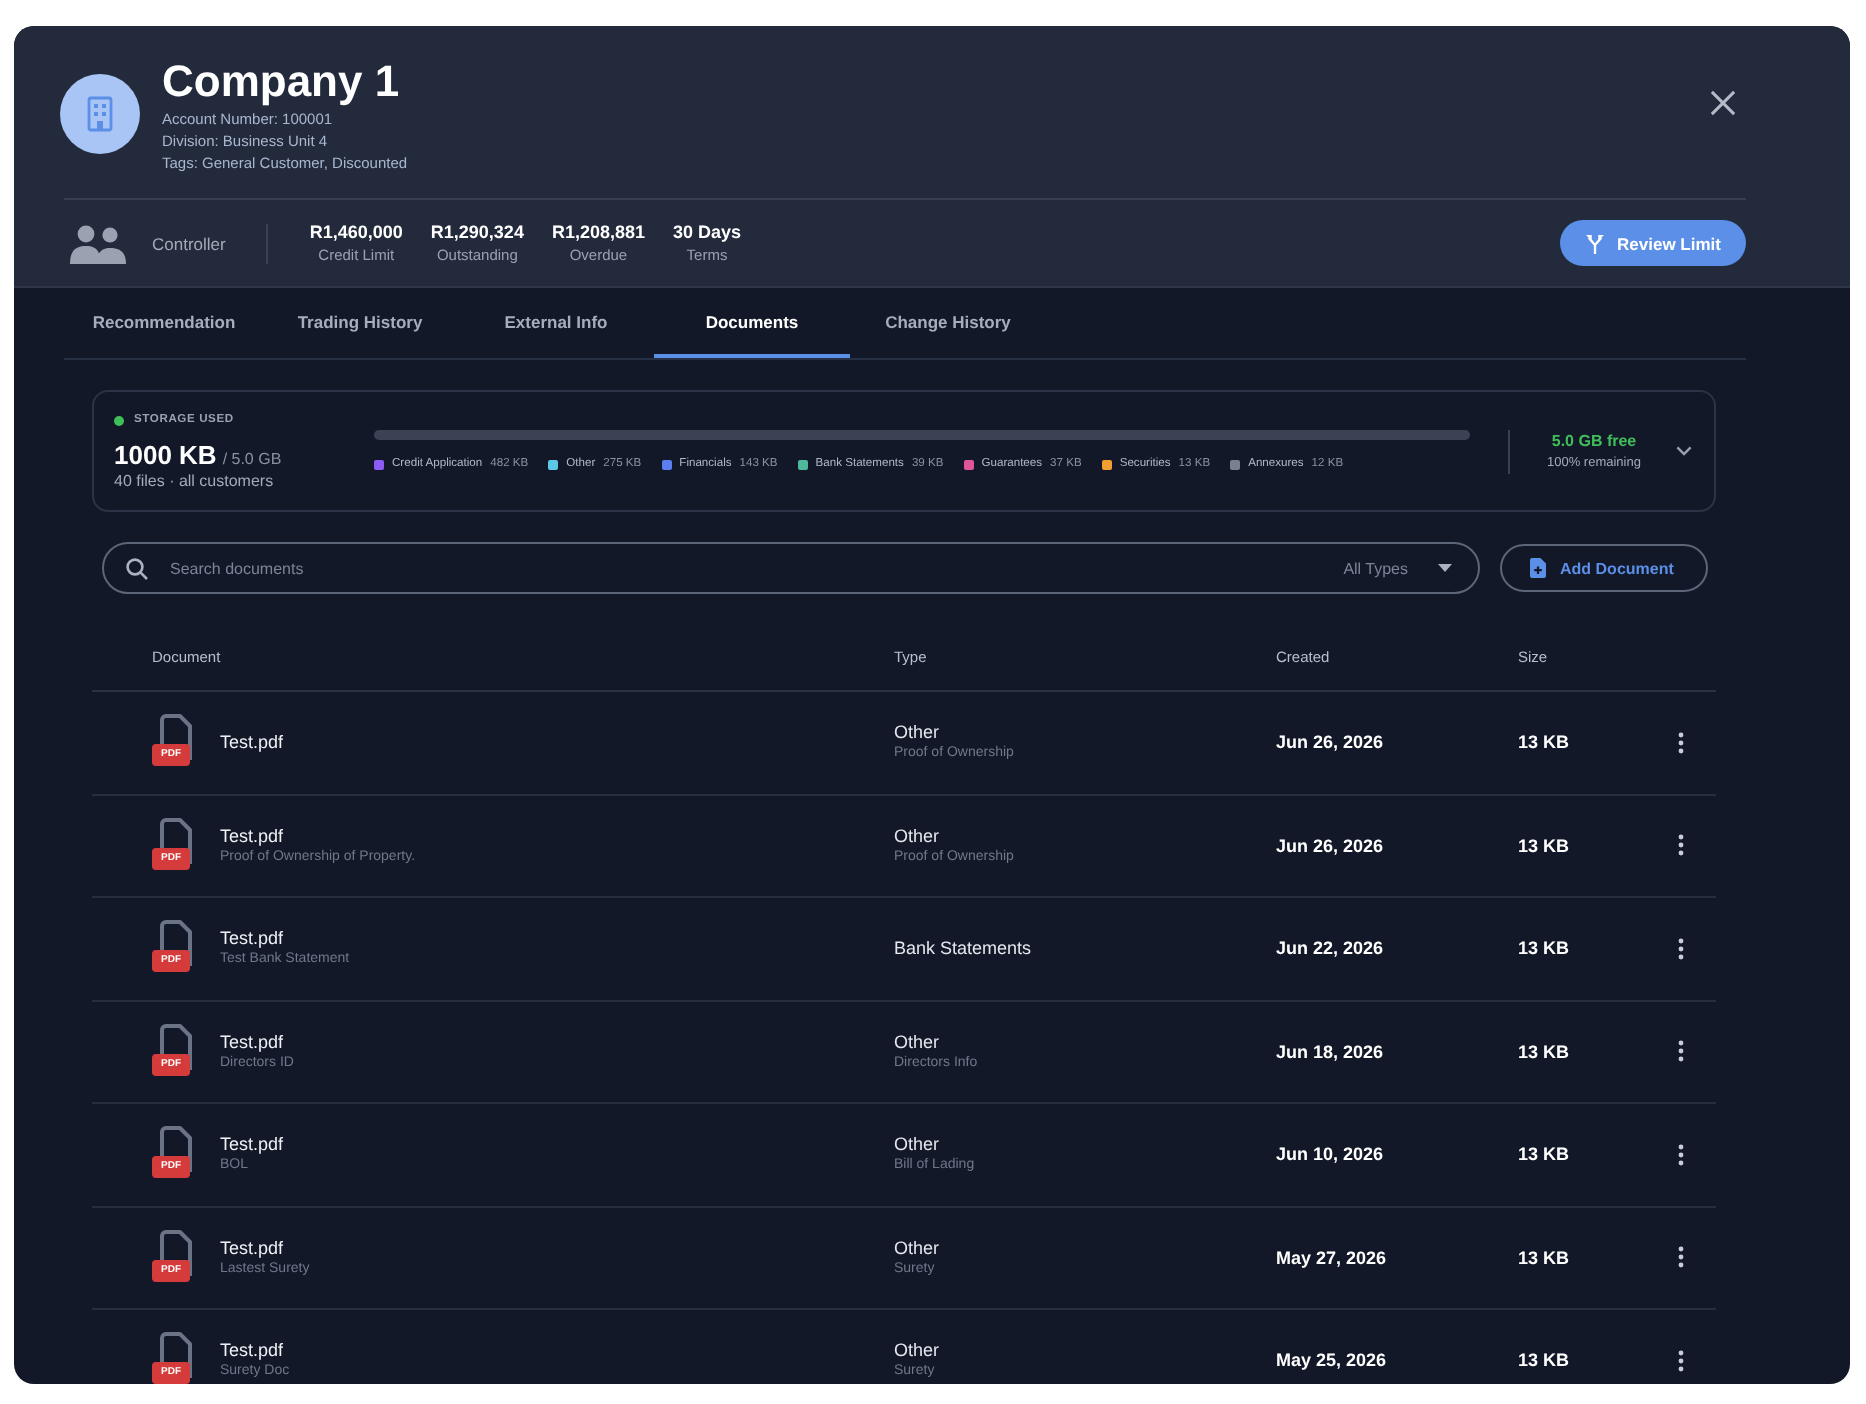  Describe the element at coordinates (282, 82) in the screenshot. I see `company-title: Company 1` at that location.